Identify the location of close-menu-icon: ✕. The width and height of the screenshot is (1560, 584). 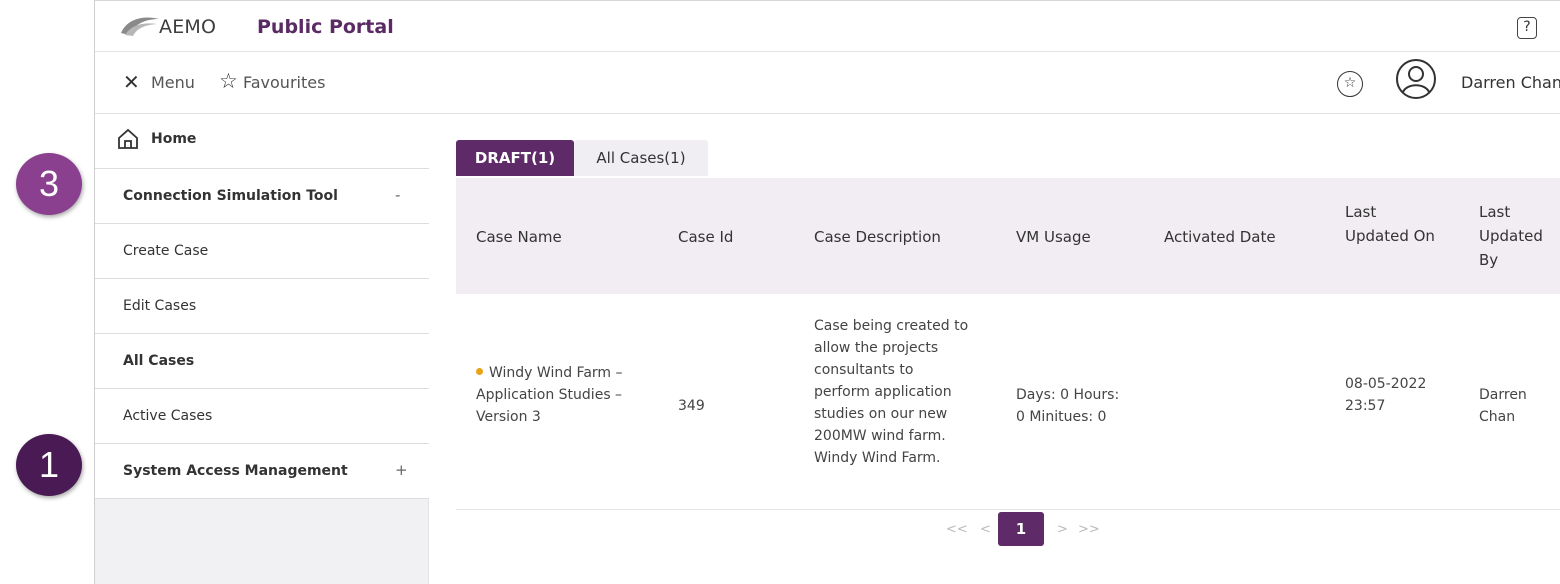
(131, 82).